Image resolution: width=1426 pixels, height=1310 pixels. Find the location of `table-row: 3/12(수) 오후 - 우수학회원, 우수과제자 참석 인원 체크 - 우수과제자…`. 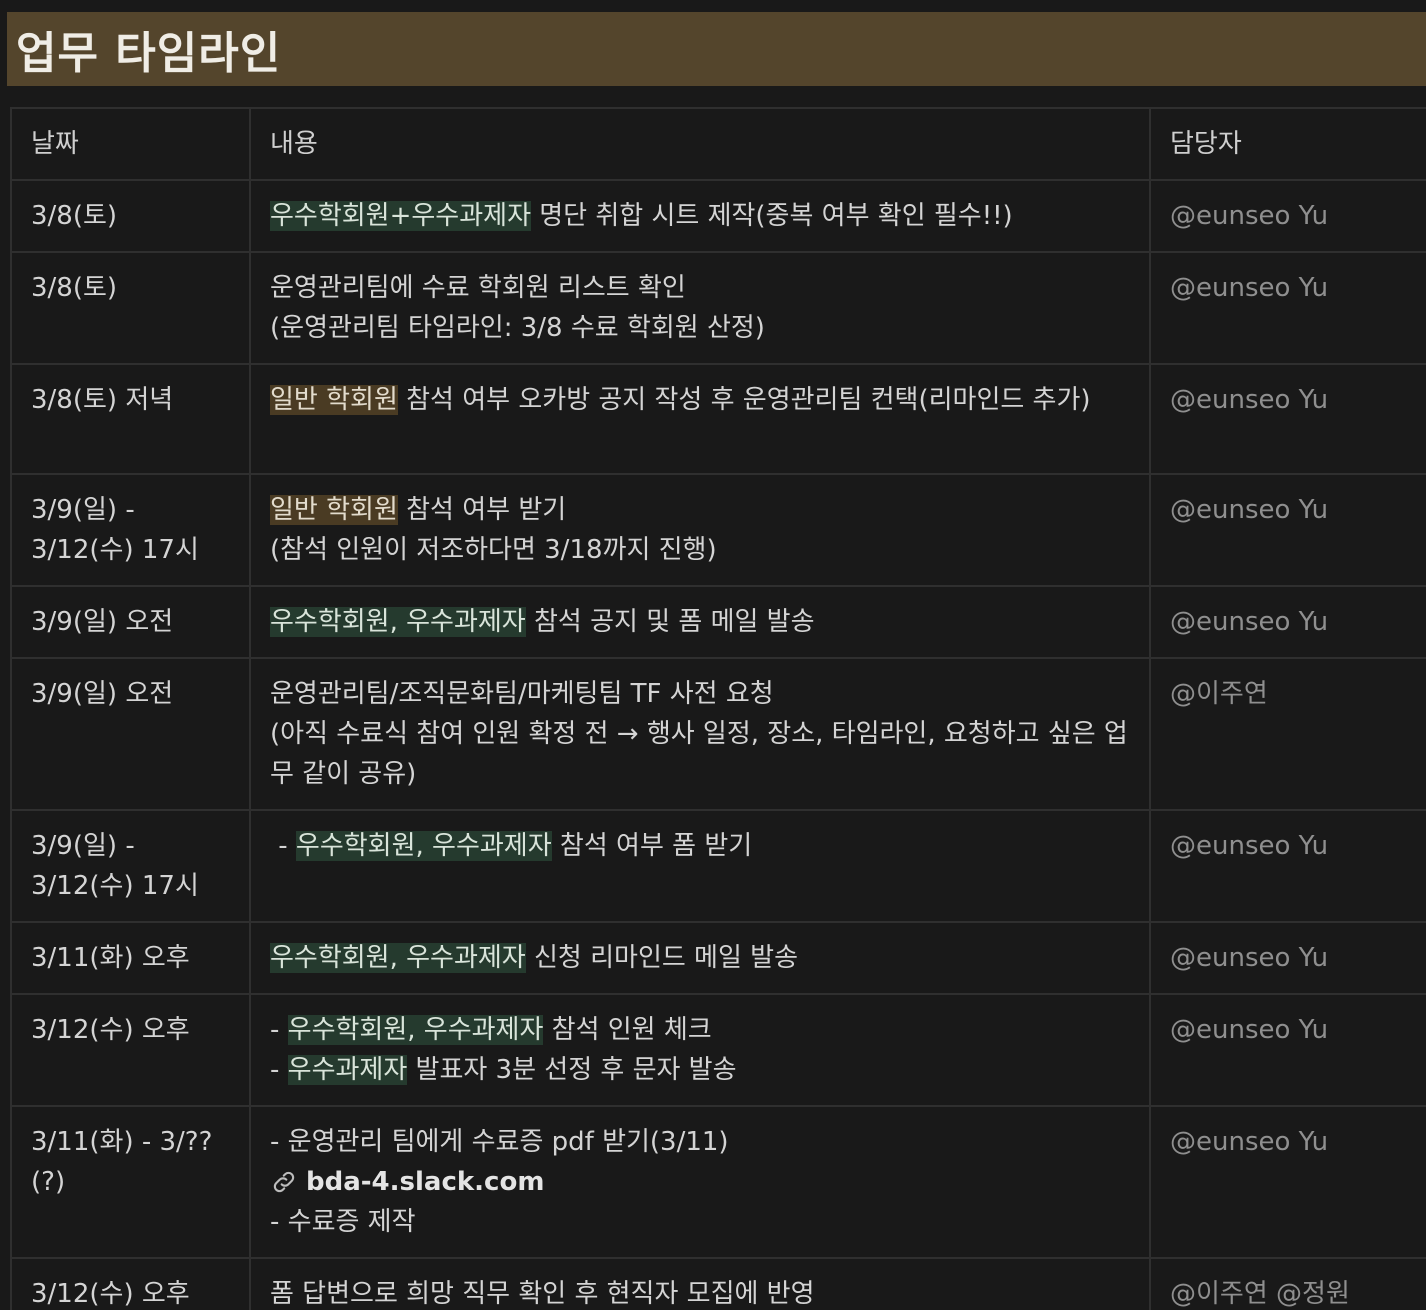

table-row: 3/12(수) 오후 - 우수학회원, 우수과제자 참석 인원 체크 - 우수과제자… is located at coordinates (718, 1050).